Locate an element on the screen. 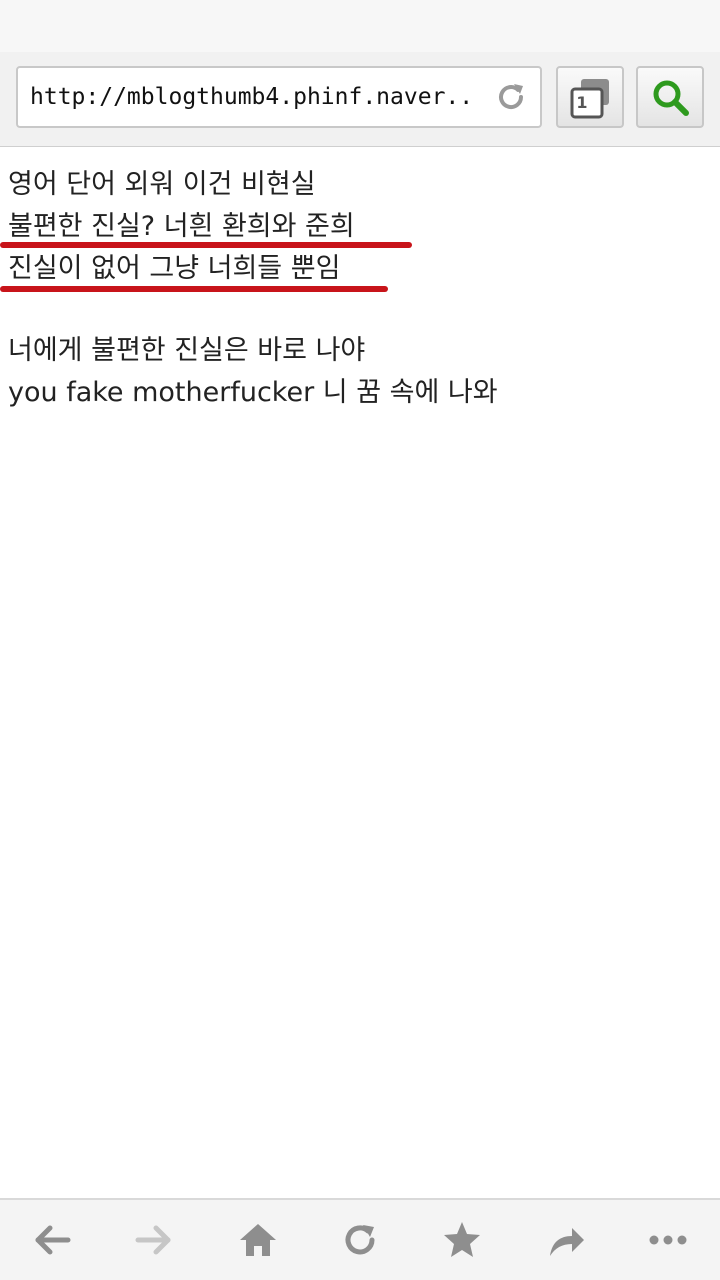 This screenshot has height=1280, width=720. lyric-line-5: you fake motherfucker 니 꿈 속에 나와 is located at coordinates (253, 392).